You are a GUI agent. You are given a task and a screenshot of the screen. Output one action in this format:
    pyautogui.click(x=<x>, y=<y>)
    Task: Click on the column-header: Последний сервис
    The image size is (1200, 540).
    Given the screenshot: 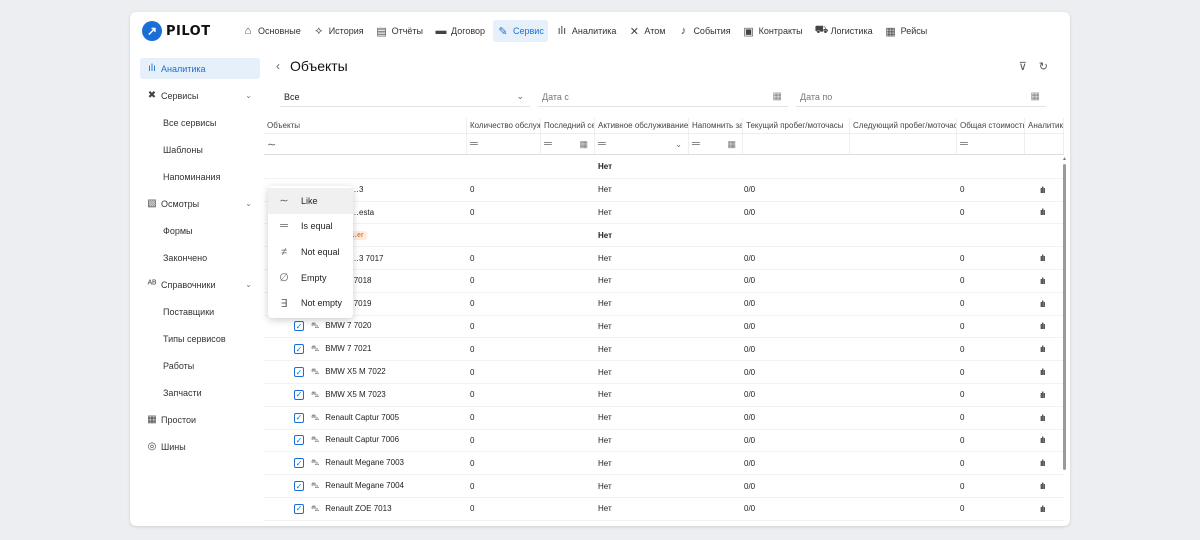 What is the action you would take?
    pyautogui.click(x=568, y=125)
    